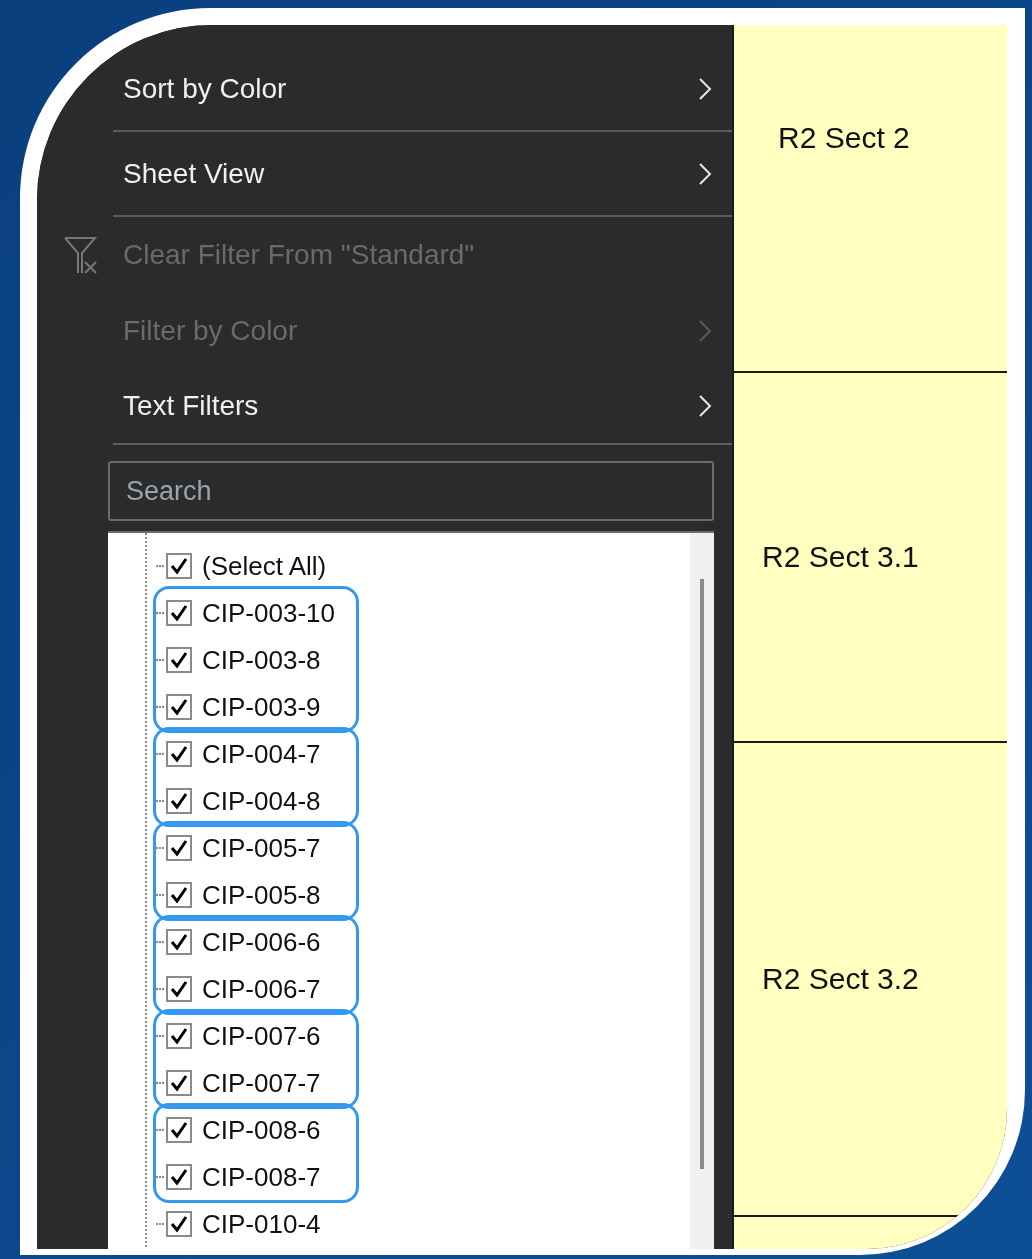 The image size is (1032, 1259). What do you see at coordinates (411, 491) in the screenshot?
I see `search-field: Search` at bounding box center [411, 491].